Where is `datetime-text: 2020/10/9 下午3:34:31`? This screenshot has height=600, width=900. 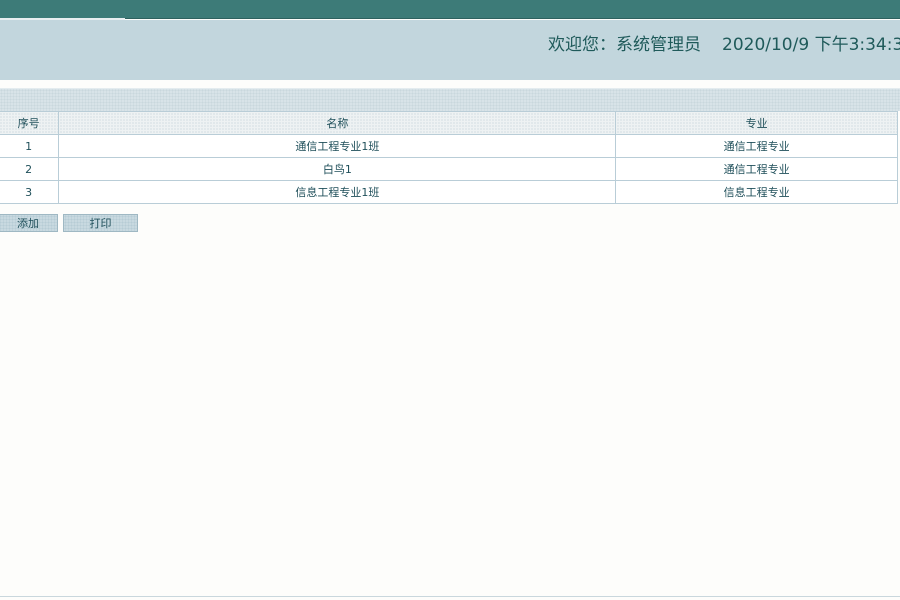 datetime-text: 2020/10/9 下午3:34:31 is located at coordinates (811, 45).